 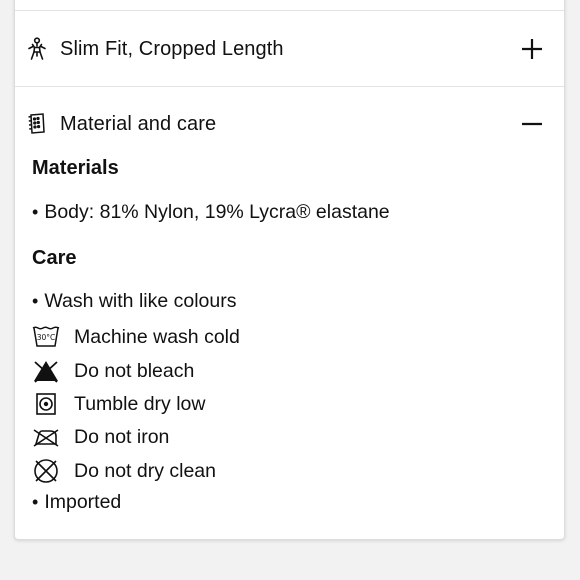 I want to click on care-heading: Care, so click(x=54, y=258).